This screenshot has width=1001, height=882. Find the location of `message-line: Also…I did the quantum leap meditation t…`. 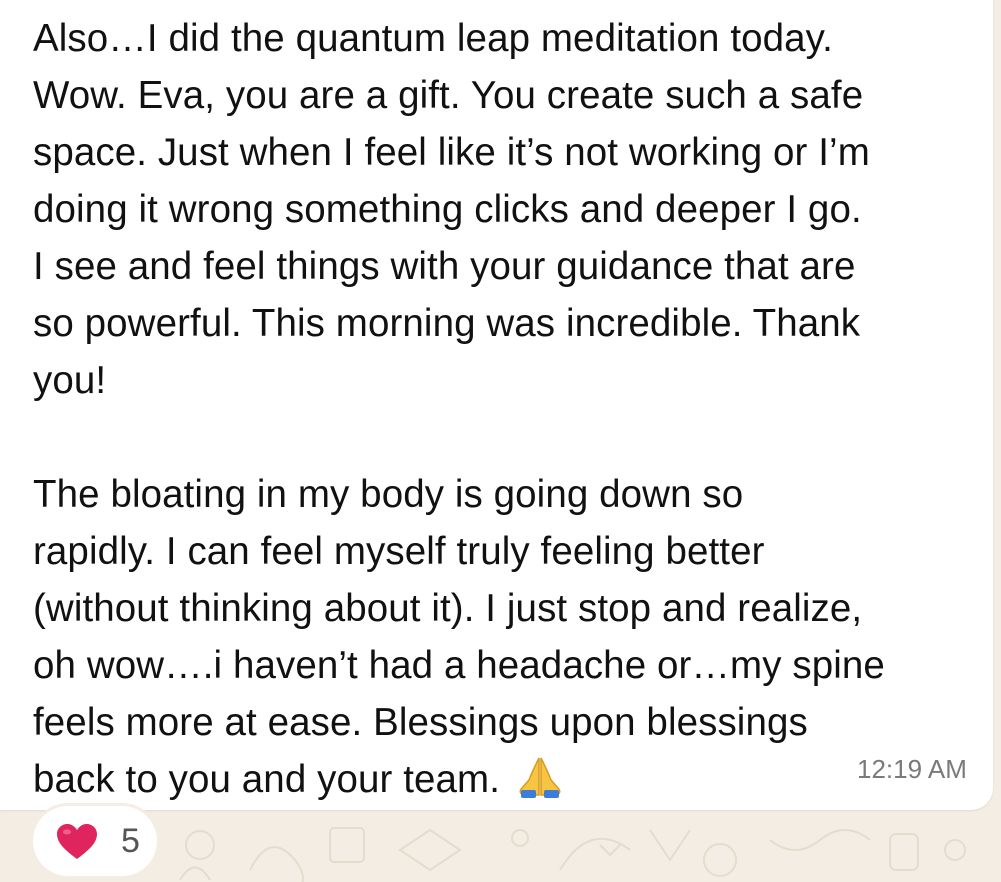

message-line: Also…I did the quantum leap meditation t… is located at coordinates (433, 38).